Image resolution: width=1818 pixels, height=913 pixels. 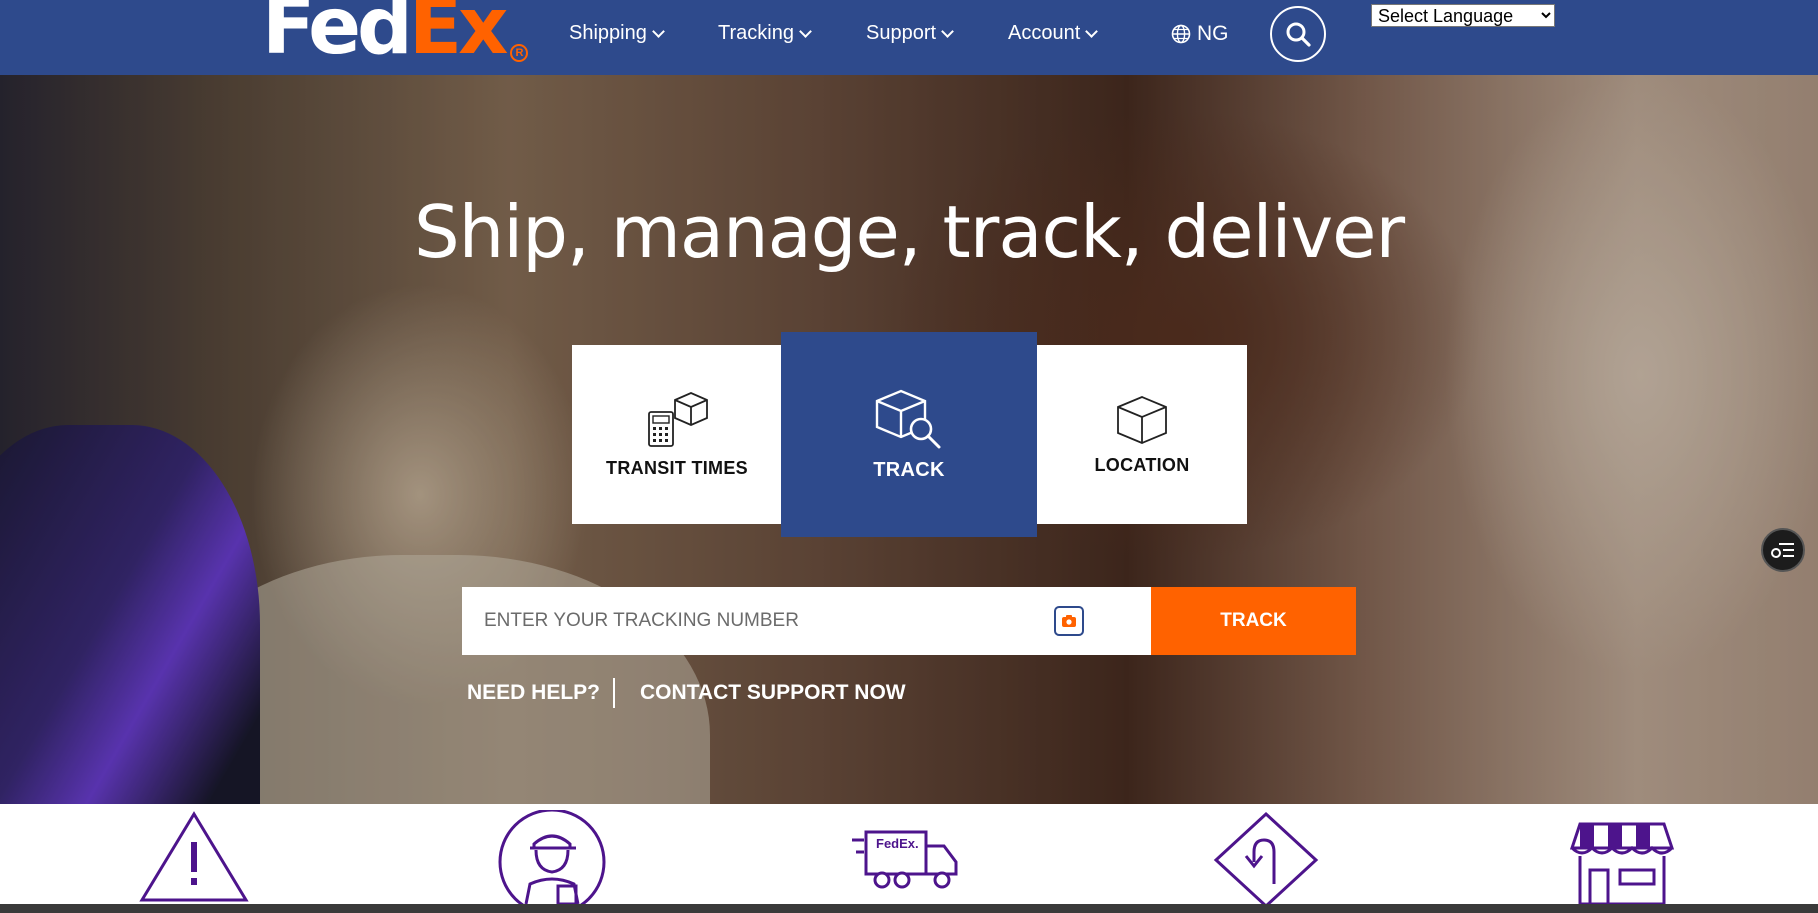 I want to click on language-select: Select Language, so click(x=1463, y=15).